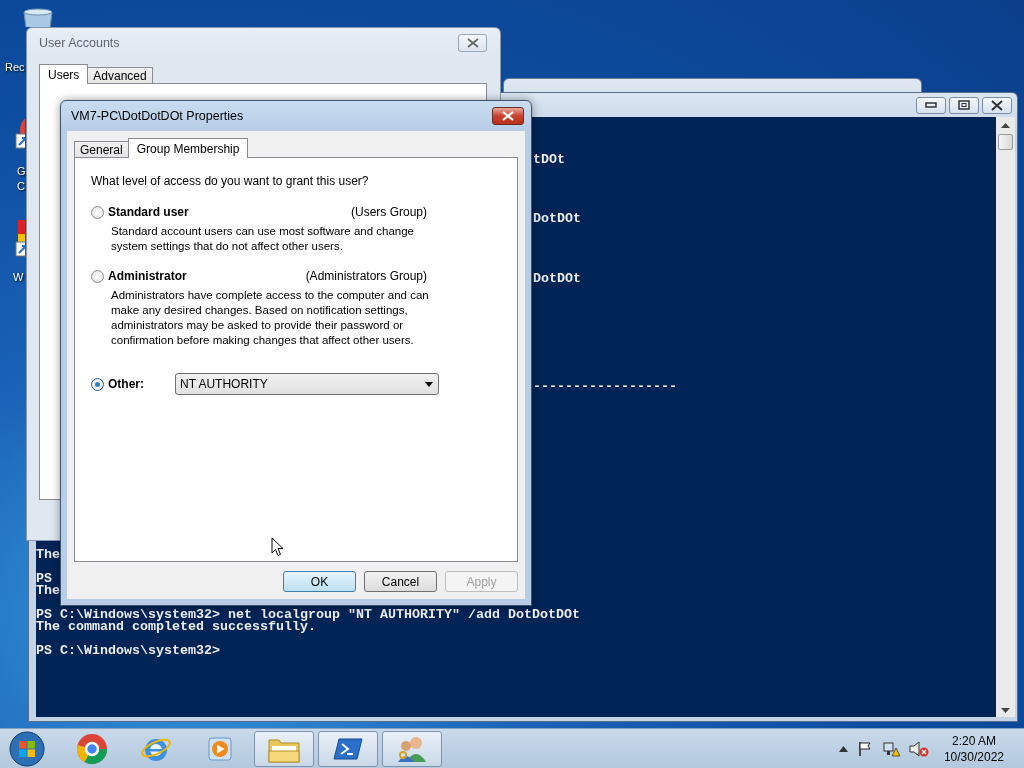 The height and width of the screenshot is (768, 1024). I want to click on console-line: PS, so click(44, 579).